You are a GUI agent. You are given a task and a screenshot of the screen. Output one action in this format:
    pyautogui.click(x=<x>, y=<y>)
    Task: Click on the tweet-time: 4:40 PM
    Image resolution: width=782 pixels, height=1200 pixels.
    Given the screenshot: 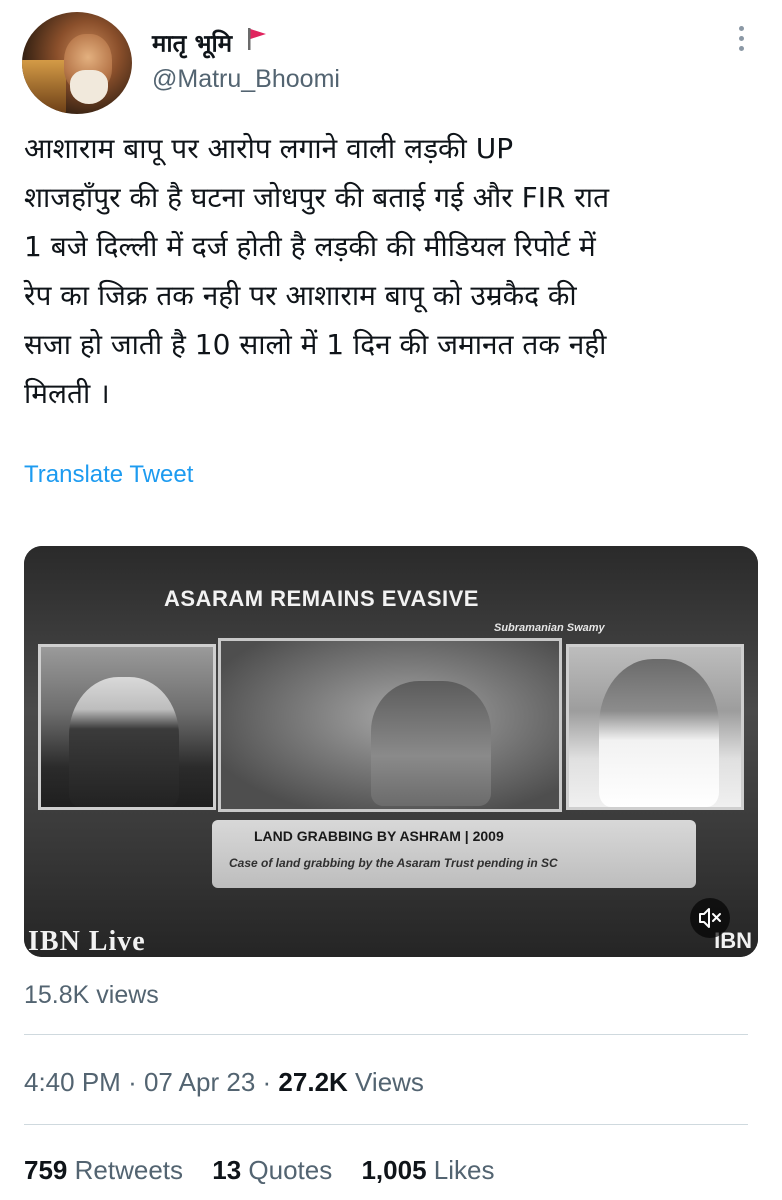 What is the action you would take?
    pyautogui.click(x=72, y=1082)
    